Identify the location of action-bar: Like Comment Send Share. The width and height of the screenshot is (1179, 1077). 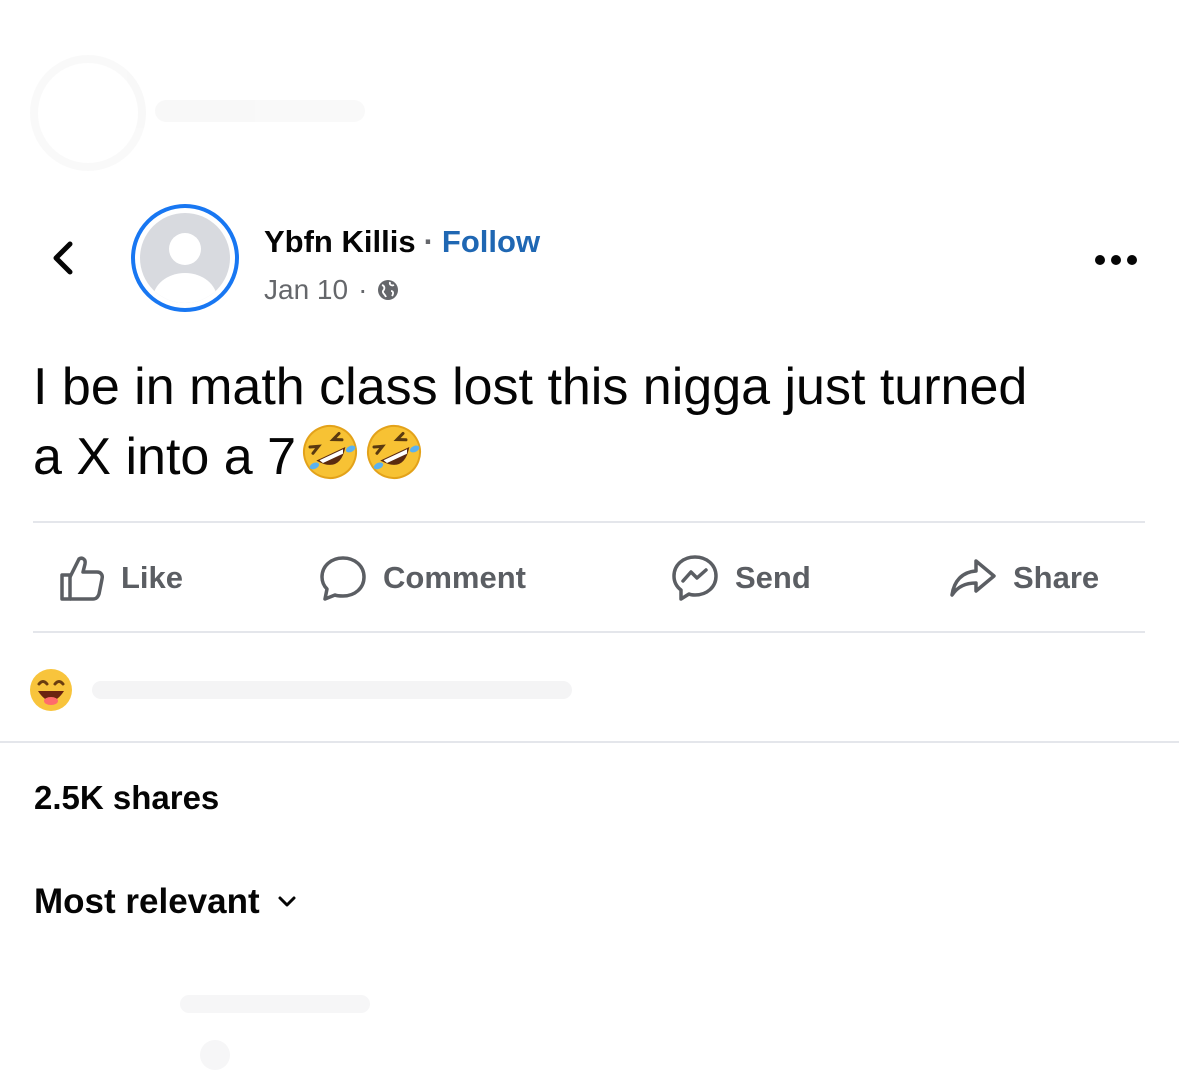
(589, 578).